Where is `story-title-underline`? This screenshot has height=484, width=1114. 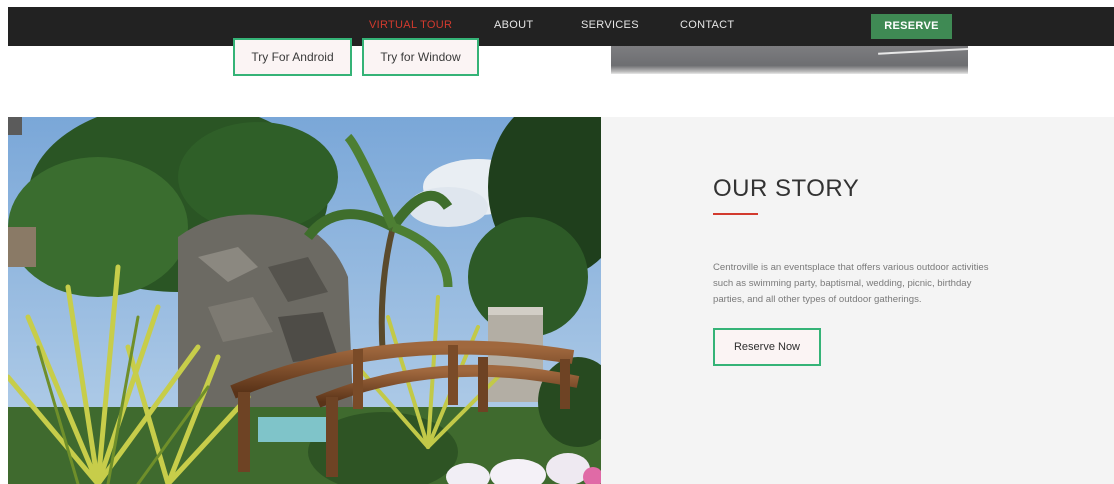 story-title-underline is located at coordinates (735, 214).